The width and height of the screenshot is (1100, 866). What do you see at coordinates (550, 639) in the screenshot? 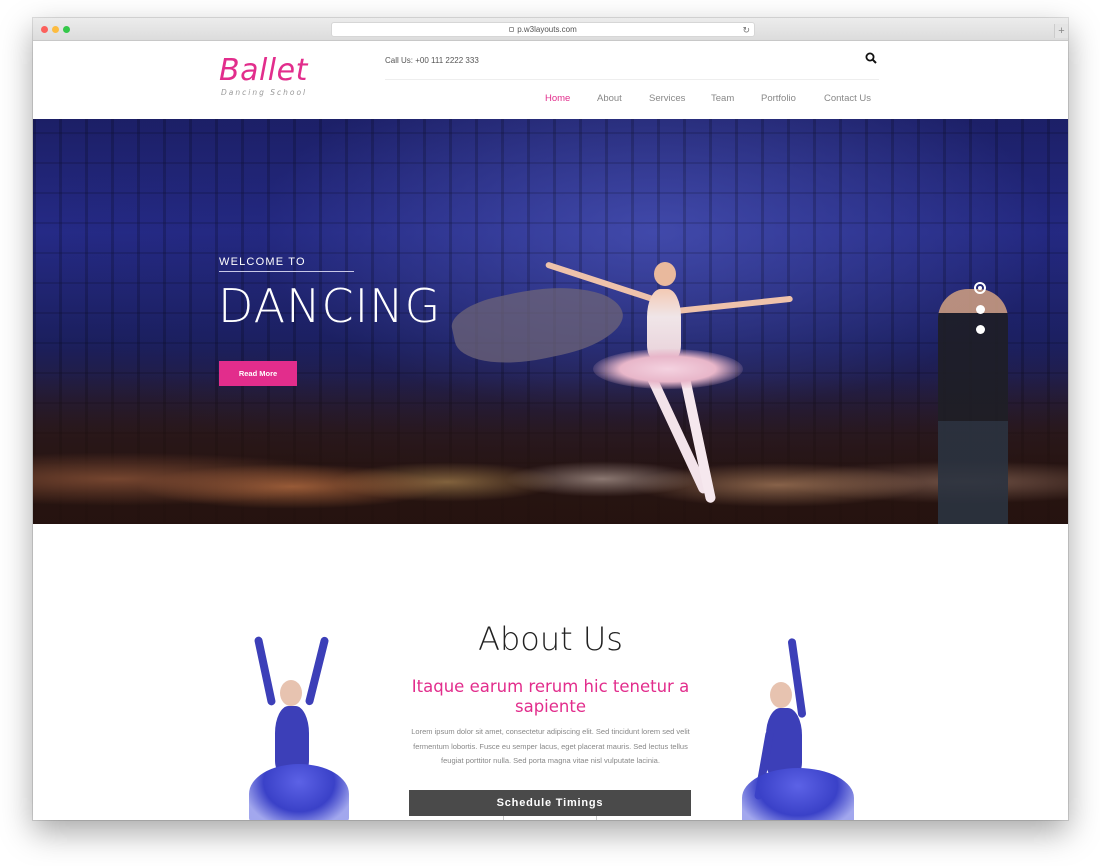
I see `about-title: About Us` at bounding box center [550, 639].